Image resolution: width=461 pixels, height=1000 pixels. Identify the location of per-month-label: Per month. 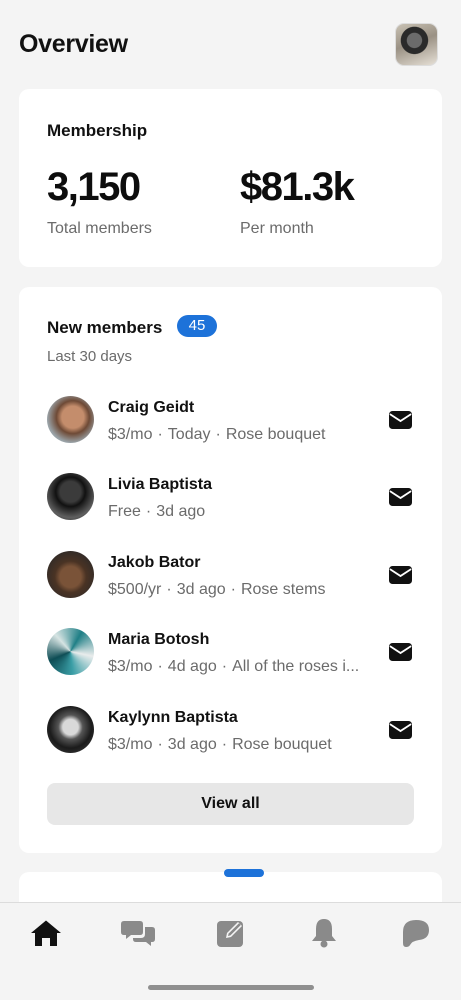
(277, 228).